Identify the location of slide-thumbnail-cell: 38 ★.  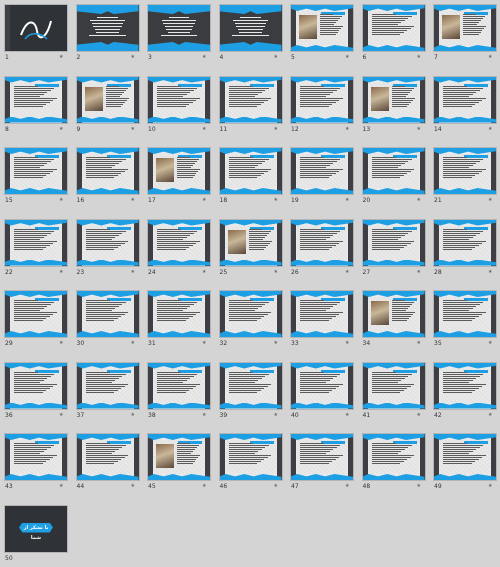
(180, 392).